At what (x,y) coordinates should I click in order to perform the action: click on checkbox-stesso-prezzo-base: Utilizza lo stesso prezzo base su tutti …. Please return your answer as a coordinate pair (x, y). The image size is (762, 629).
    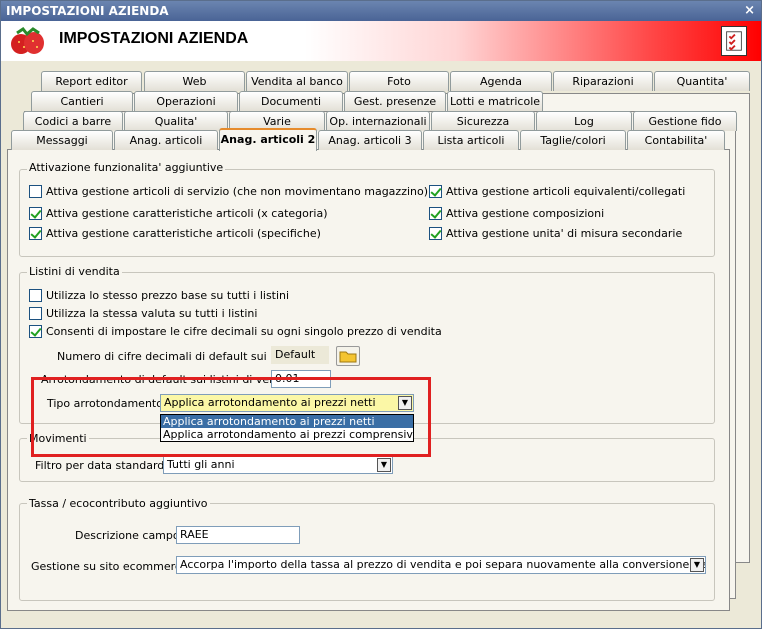
    Looking at the image, I should click on (159, 295).